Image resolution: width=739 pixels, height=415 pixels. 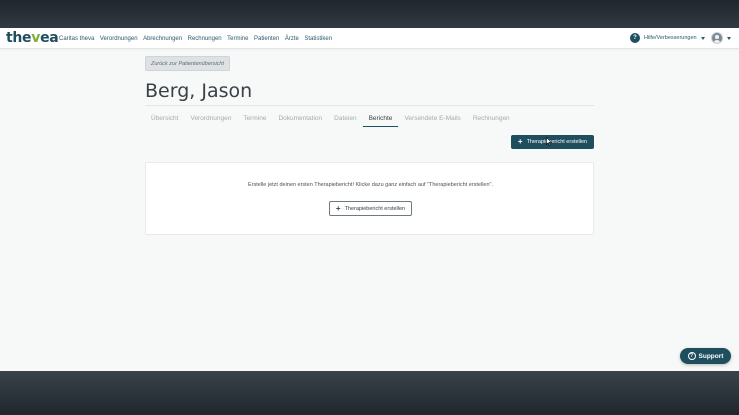 What do you see at coordinates (205, 39) in the screenshot?
I see `nav-link-rechnungen: Rechnungen` at bounding box center [205, 39].